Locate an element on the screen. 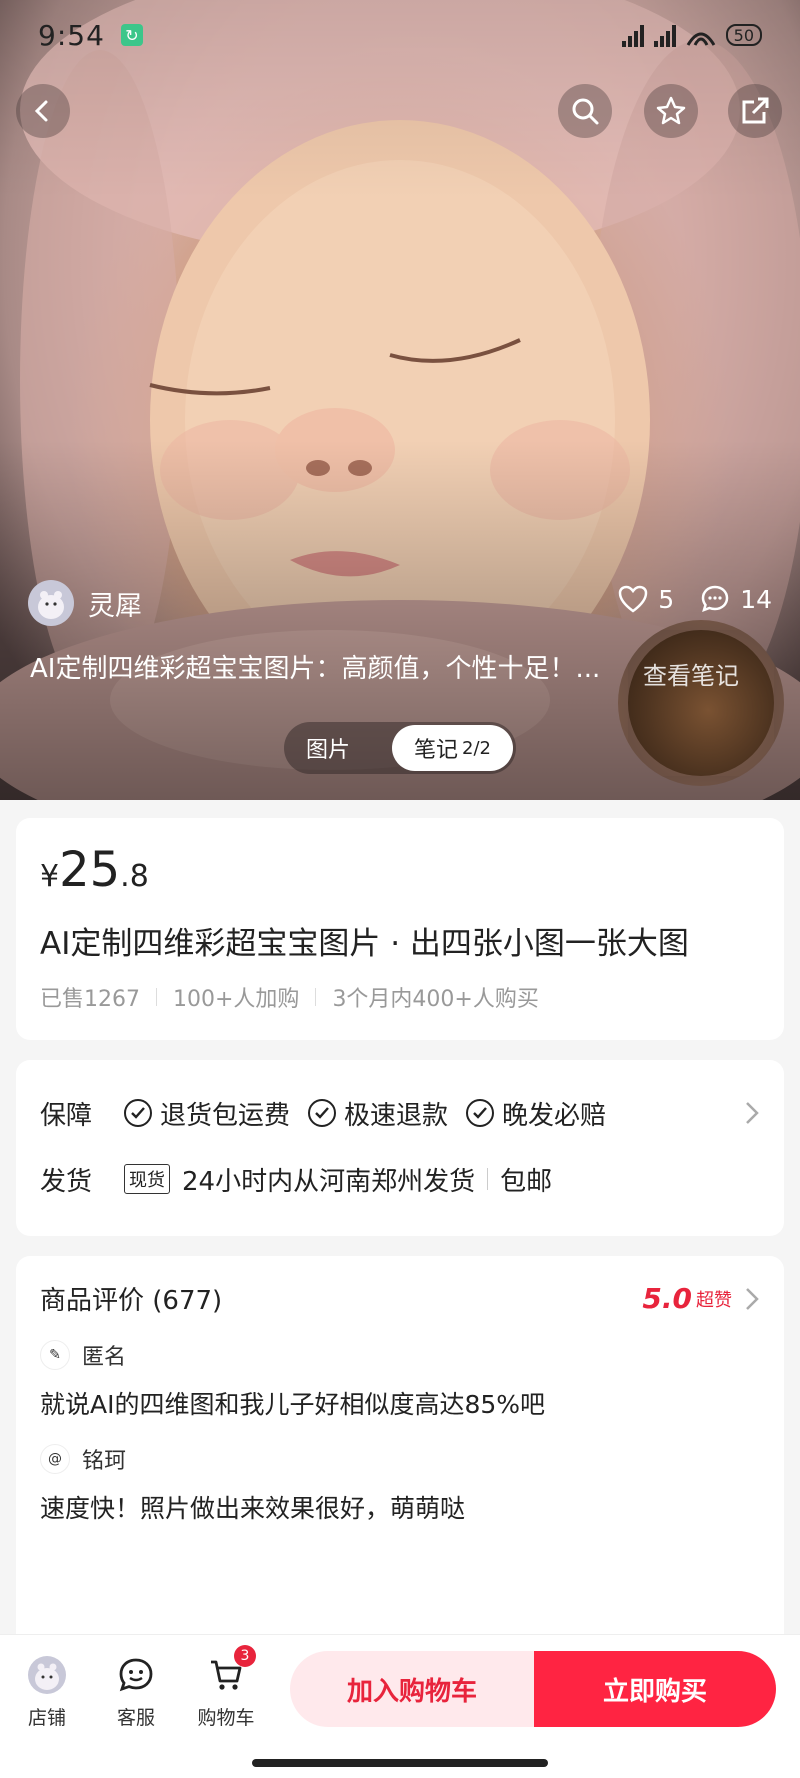 This screenshot has width=800, height=1778. guarantee-item: 极速退款 is located at coordinates (378, 1113).